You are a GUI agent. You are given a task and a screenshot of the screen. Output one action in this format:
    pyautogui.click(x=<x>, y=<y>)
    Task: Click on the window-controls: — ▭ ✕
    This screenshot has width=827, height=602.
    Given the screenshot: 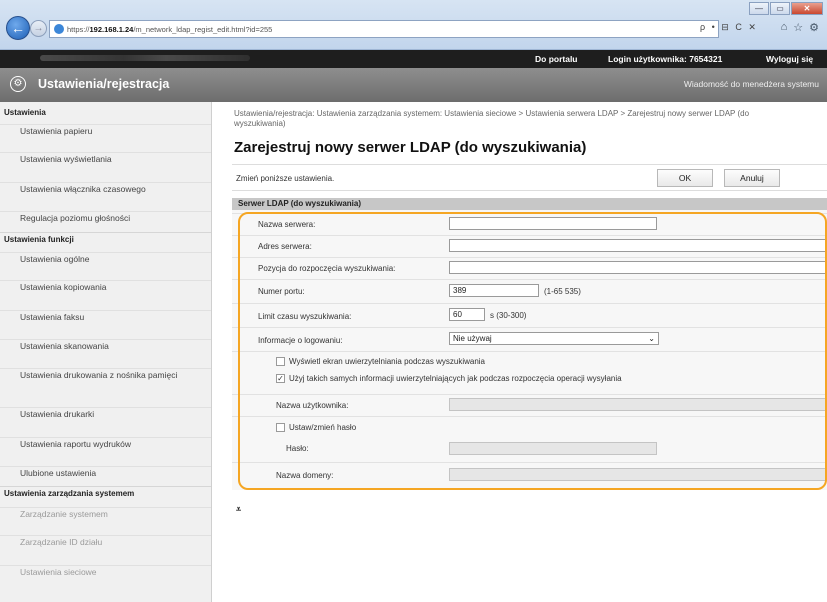 What is the action you would take?
    pyautogui.click(x=786, y=8)
    